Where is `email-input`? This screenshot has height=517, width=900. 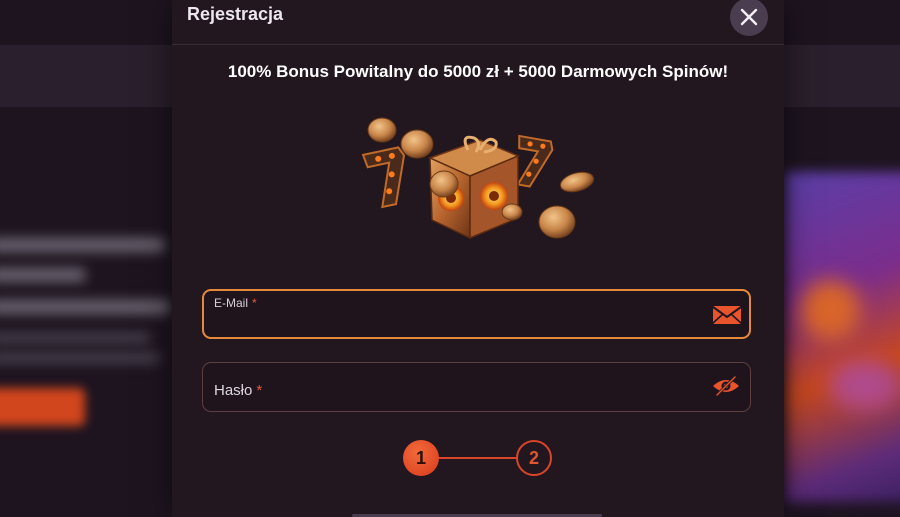 email-input is located at coordinates (454, 323).